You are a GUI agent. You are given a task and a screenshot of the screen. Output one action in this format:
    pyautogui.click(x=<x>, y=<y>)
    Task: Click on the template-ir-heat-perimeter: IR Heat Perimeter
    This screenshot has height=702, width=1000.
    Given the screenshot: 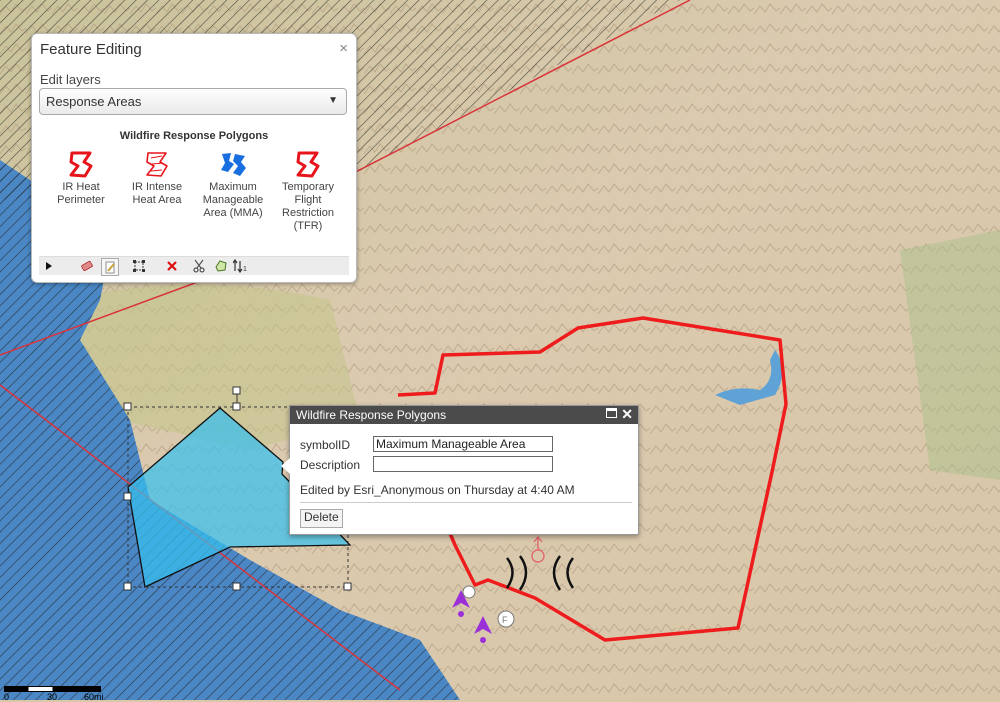 What is the action you would take?
    pyautogui.click(x=81, y=178)
    